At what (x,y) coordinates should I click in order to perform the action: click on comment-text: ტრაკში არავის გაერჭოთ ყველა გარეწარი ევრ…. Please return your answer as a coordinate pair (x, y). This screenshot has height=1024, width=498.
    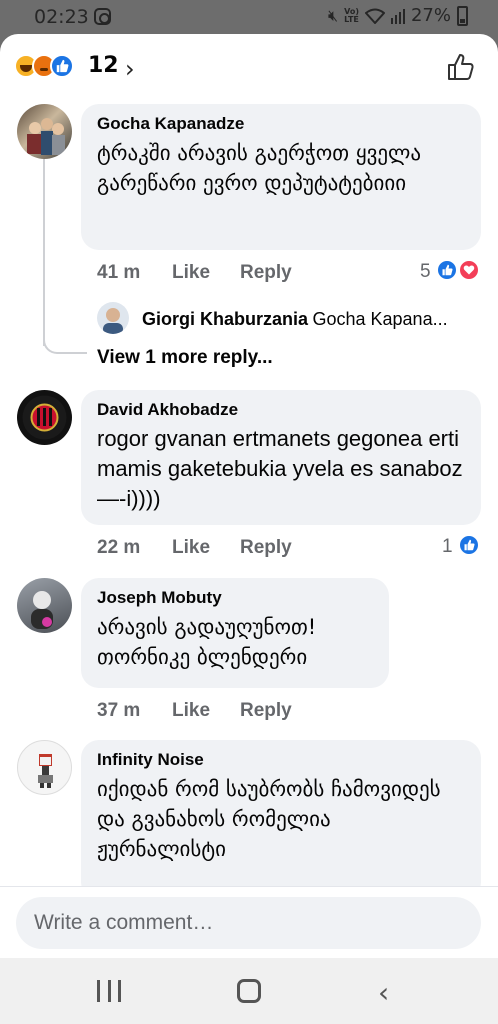
    Looking at the image, I should click on (259, 168).